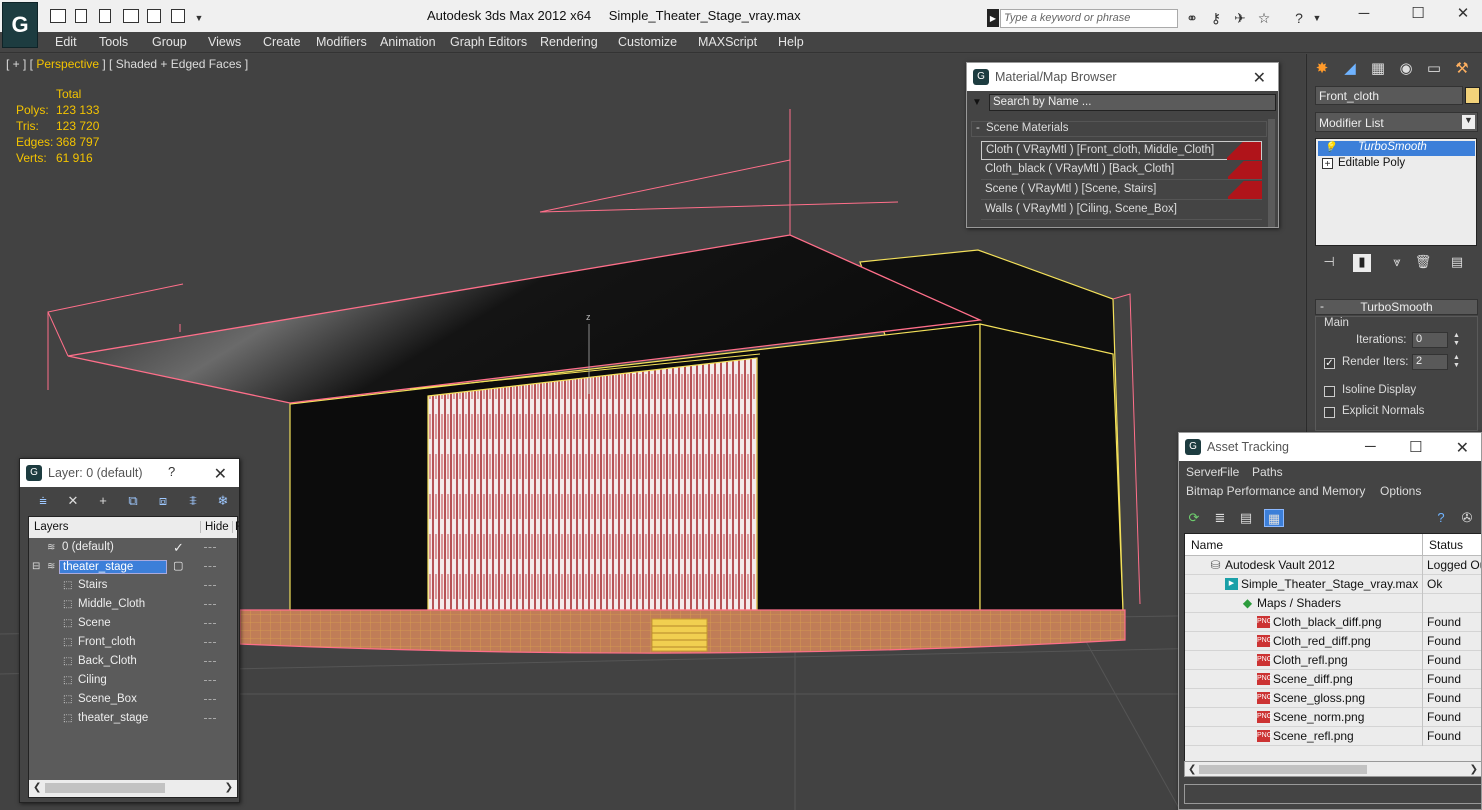 The image size is (1482, 810). What do you see at coordinates (67, 64) in the screenshot?
I see `viewport-view-name: Perspective` at bounding box center [67, 64].